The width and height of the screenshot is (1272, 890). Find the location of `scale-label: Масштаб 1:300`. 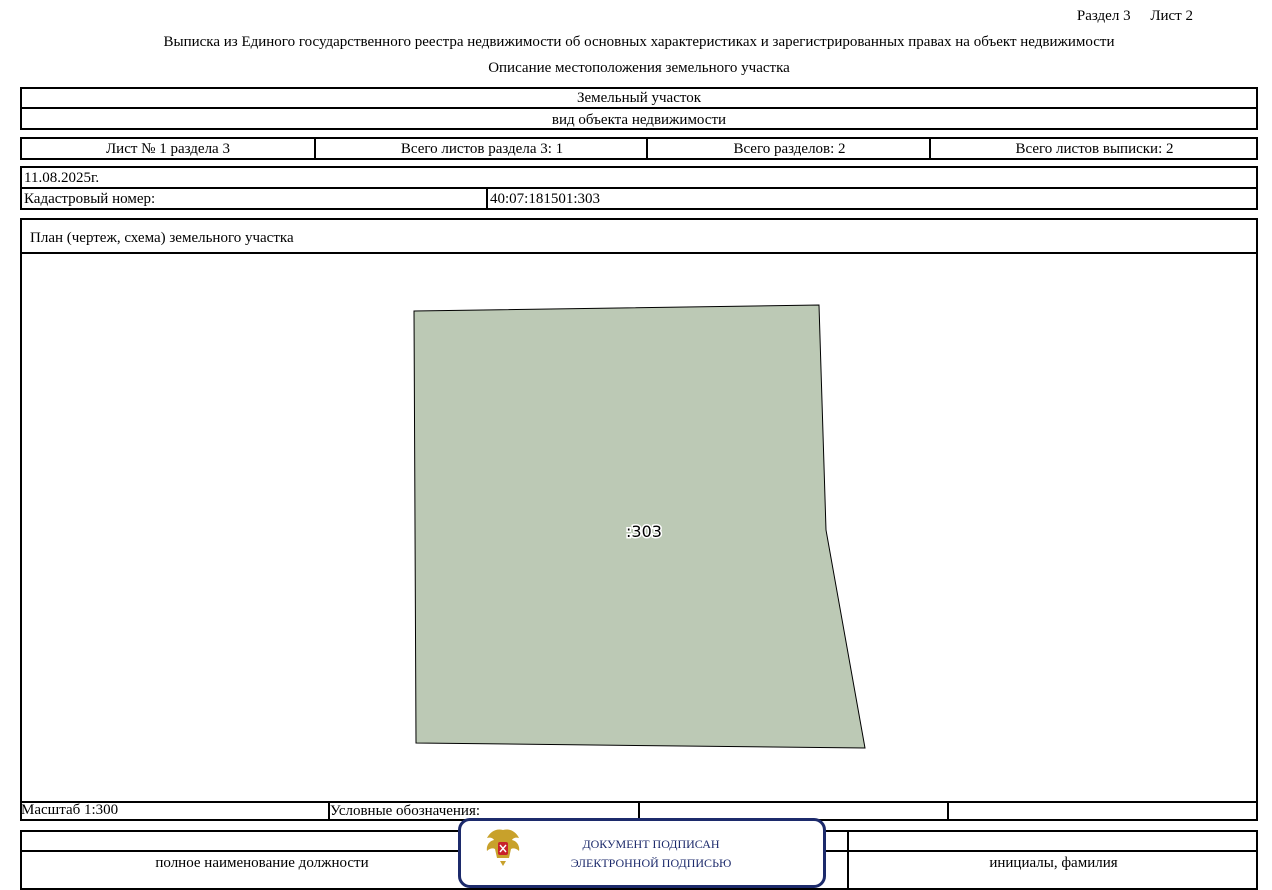

scale-label: Масштаб 1:300 is located at coordinates (70, 810).